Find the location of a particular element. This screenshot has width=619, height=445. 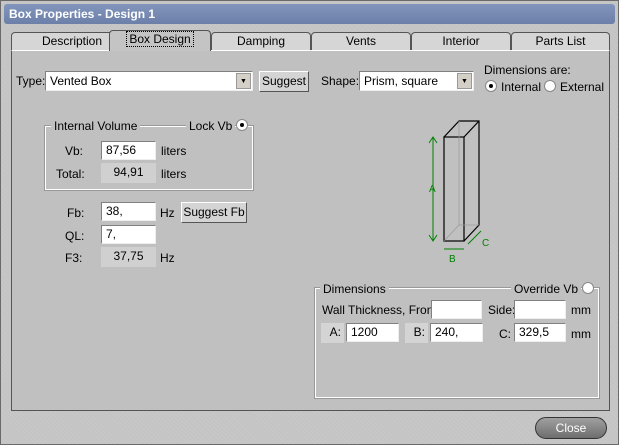

side-input is located at coordinates (540, 309).